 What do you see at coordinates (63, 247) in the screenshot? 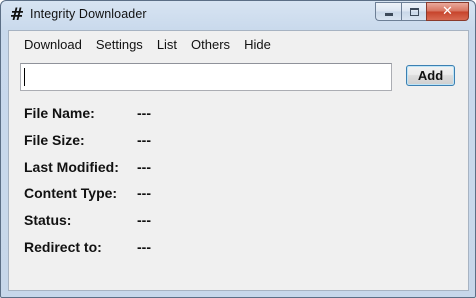
I see `redirect-to-label: Redirect to:` at bounding box center [63, 247].